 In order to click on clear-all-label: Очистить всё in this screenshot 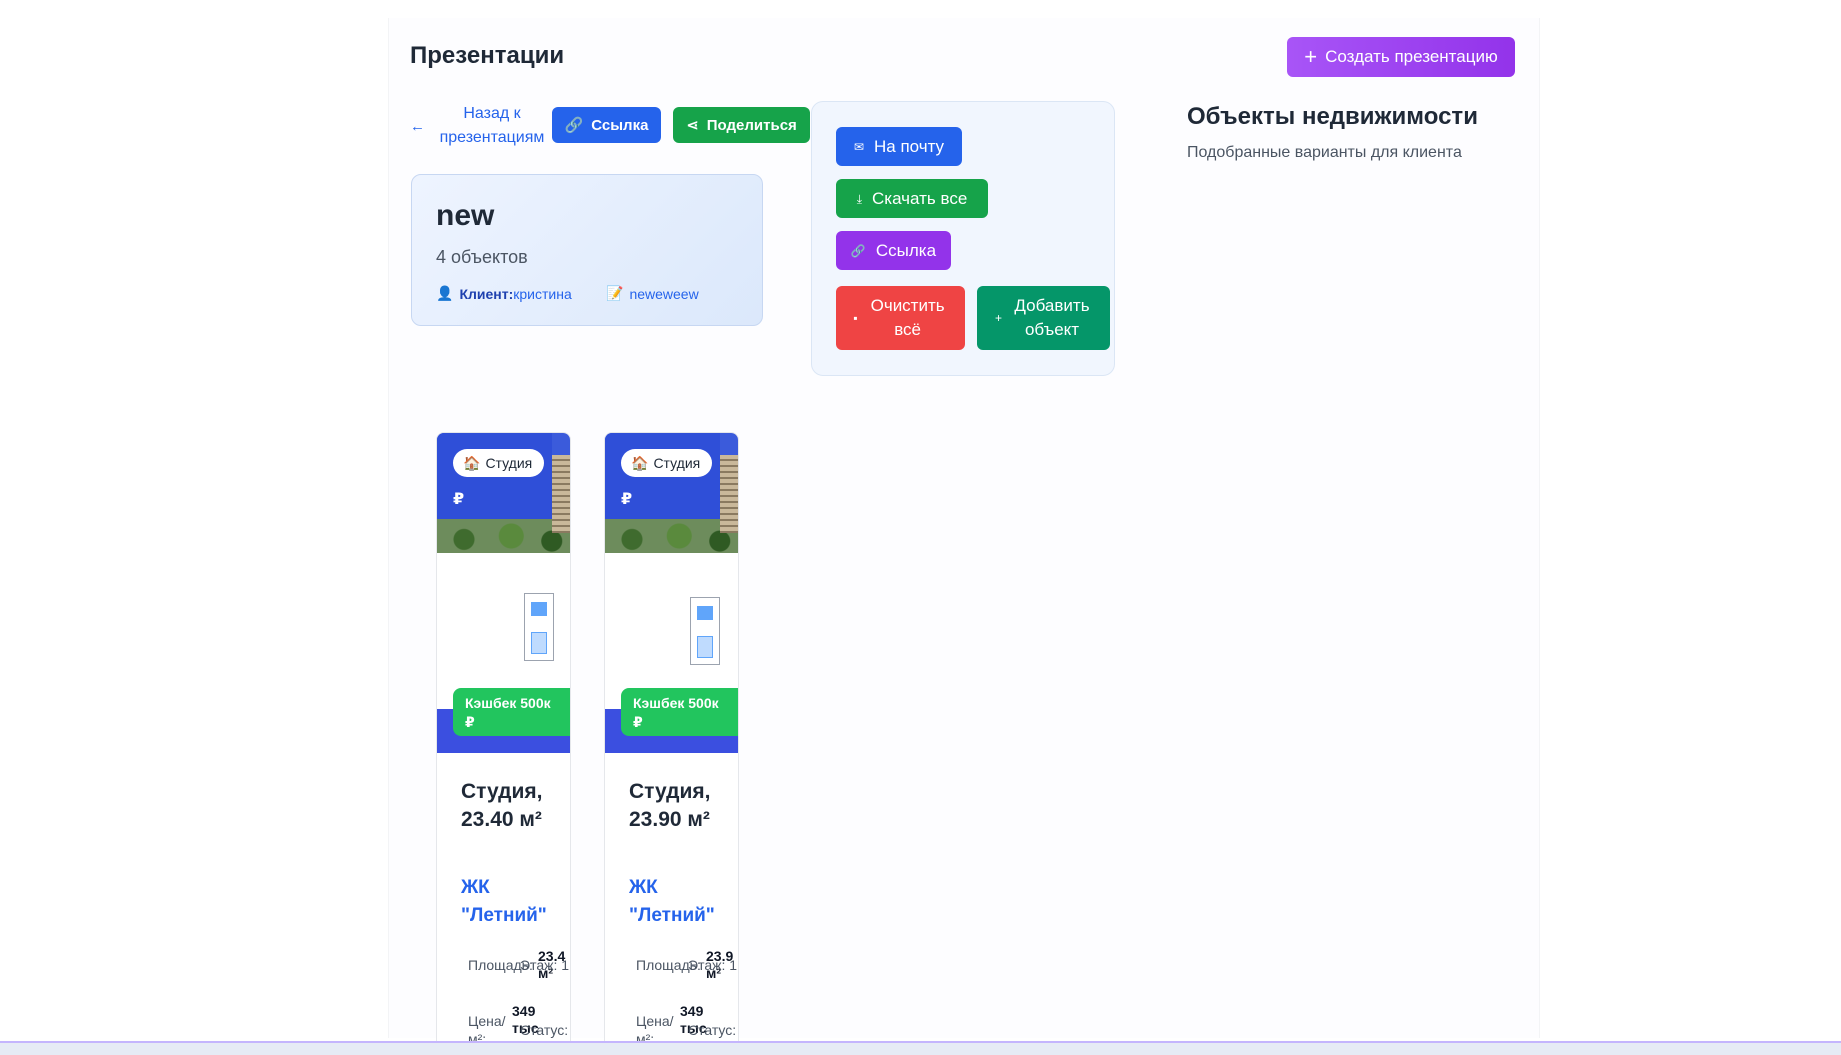, I will do `click(907, 317)`.